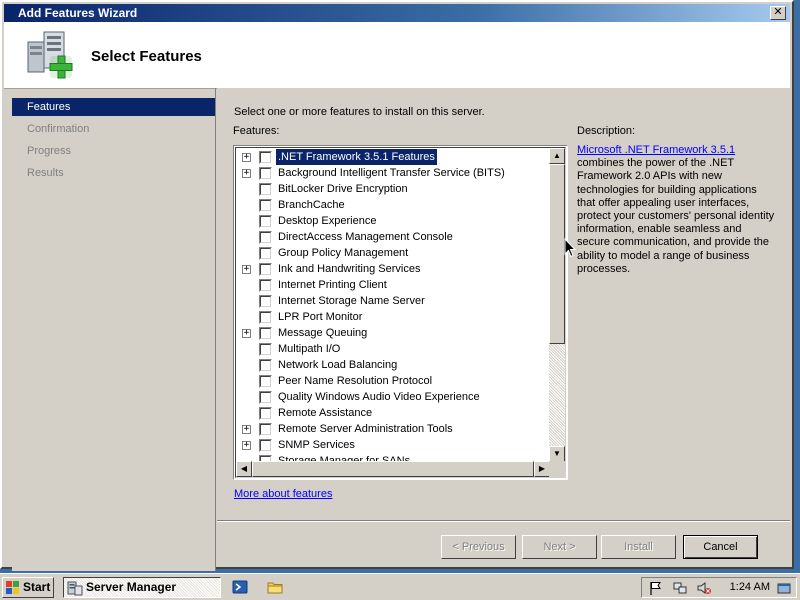 The image size is (800, 600). Describe the element at coordinates (720, 547) in the screenshot. I see `cancel-button: Cancel` at that location.